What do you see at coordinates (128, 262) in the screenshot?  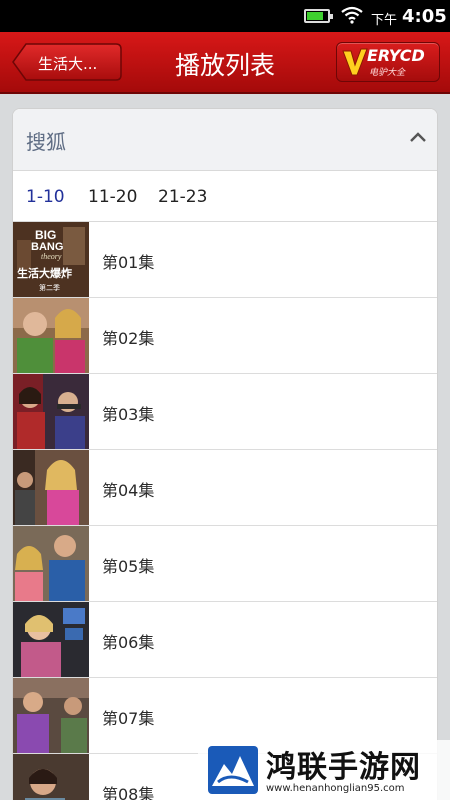 I see `episode-label: 第01集` at bounding box center [128, 262].